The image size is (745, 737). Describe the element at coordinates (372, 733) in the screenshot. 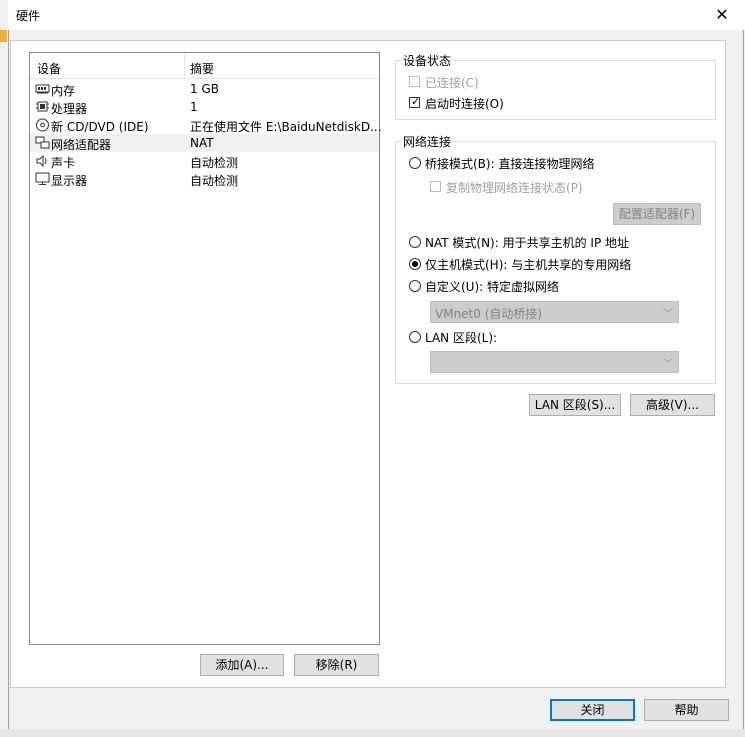

I see `background-window-bottom` at that location.